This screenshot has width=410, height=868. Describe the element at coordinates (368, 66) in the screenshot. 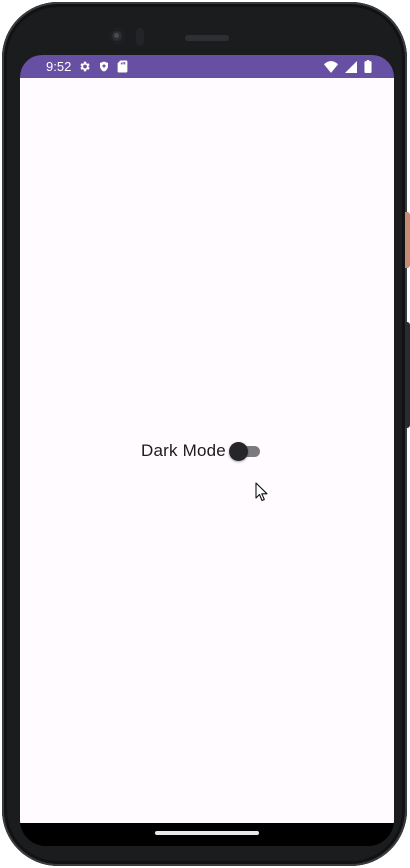

I see `battery-icon` at that location.